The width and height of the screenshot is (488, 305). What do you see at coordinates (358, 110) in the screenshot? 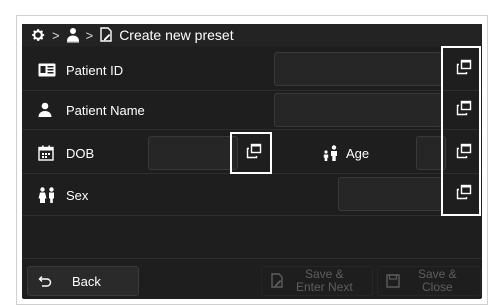
I see `patient-name-field` at bounding box center [358, 110].